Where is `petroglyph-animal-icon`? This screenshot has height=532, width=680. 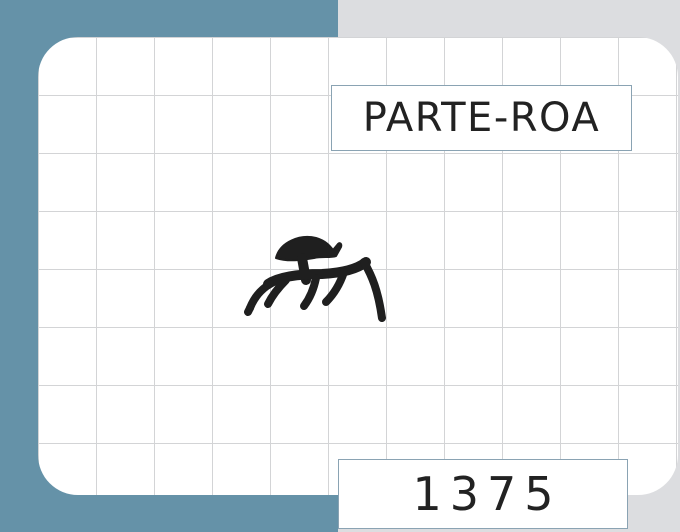
petroglyph-animal-icon is located at coordinates (315, 279).